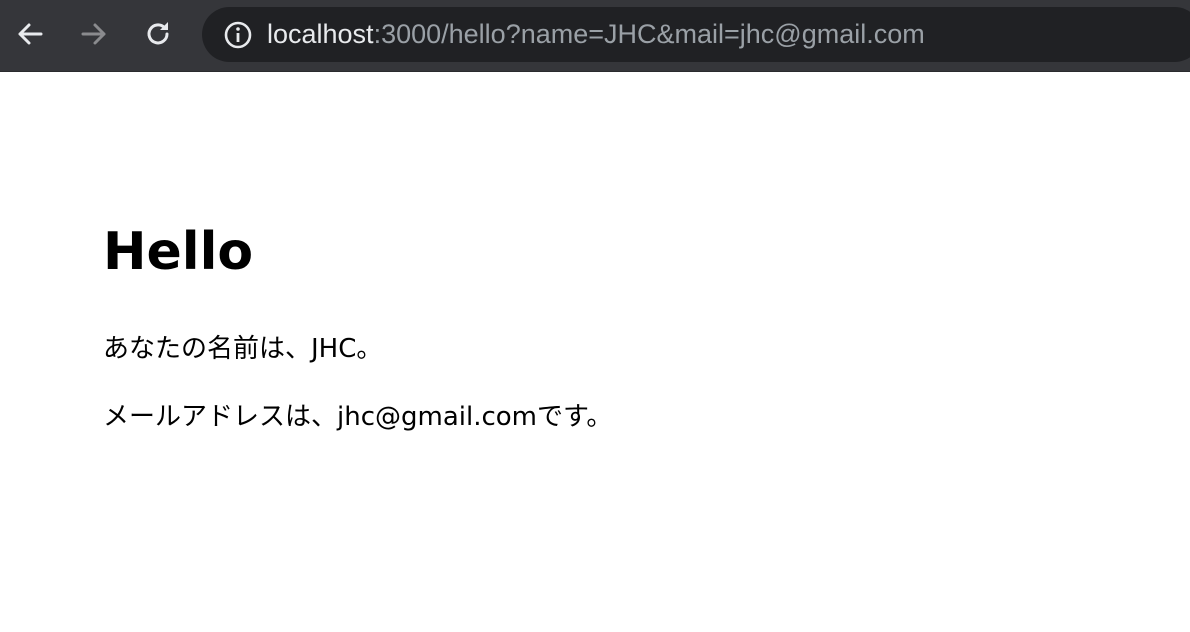 The width and height of the screenshot is (1190, 632). I want to click on forward-button, so click(94, 34).